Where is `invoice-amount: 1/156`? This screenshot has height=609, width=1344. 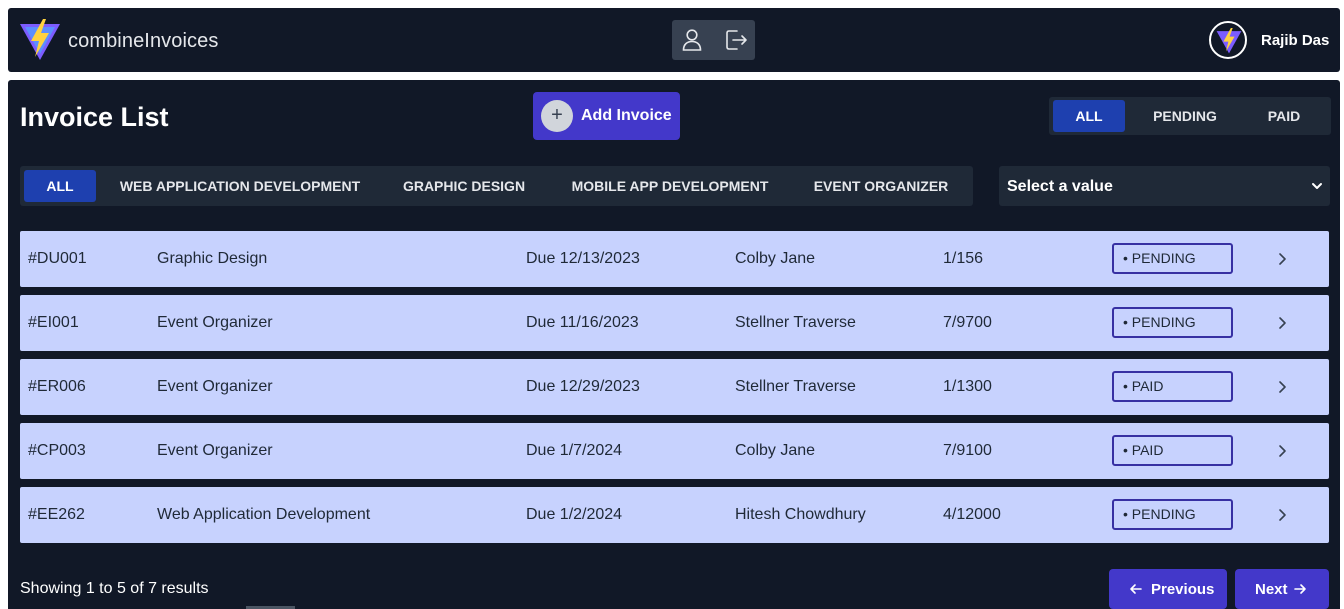
invoice-amount: 1/156 is located at coordinates (963, 258).